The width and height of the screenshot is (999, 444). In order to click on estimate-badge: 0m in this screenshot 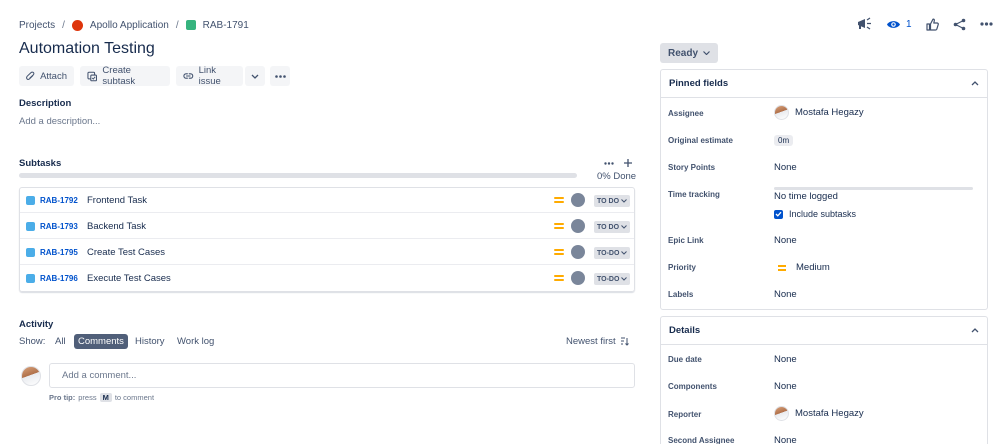, I will do `click(784, 140)`.